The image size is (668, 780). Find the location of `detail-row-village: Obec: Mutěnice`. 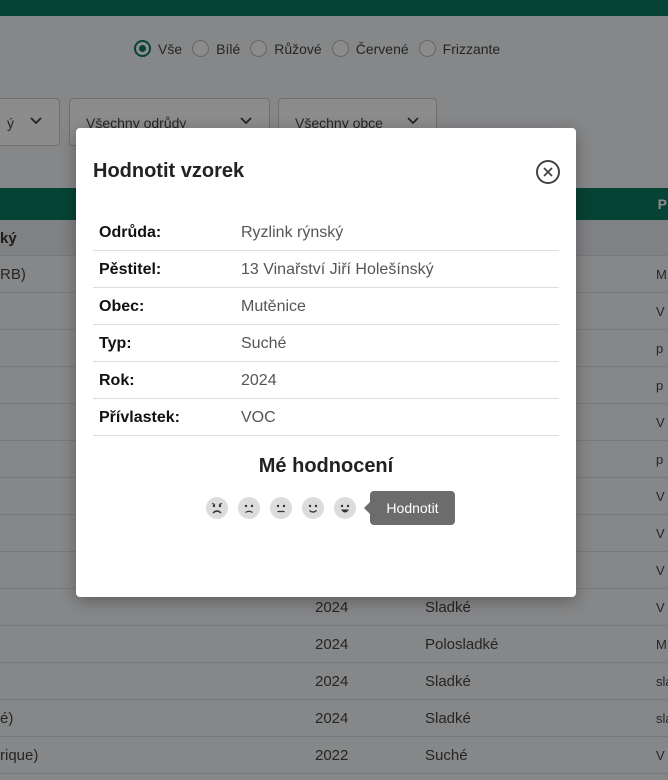

detail-row-village: Obec: Mutěnice is located at coordinates (326, 306).